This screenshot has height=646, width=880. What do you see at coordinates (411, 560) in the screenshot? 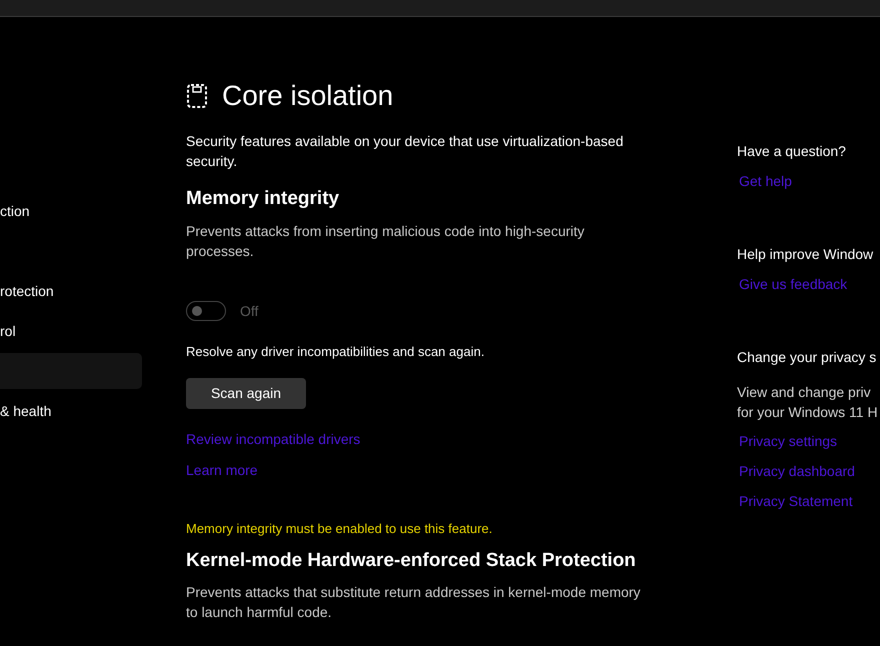
I see `section-title: Kernel-mode Hardware-enforced Stack Protection` at bounding box center [411, 560].